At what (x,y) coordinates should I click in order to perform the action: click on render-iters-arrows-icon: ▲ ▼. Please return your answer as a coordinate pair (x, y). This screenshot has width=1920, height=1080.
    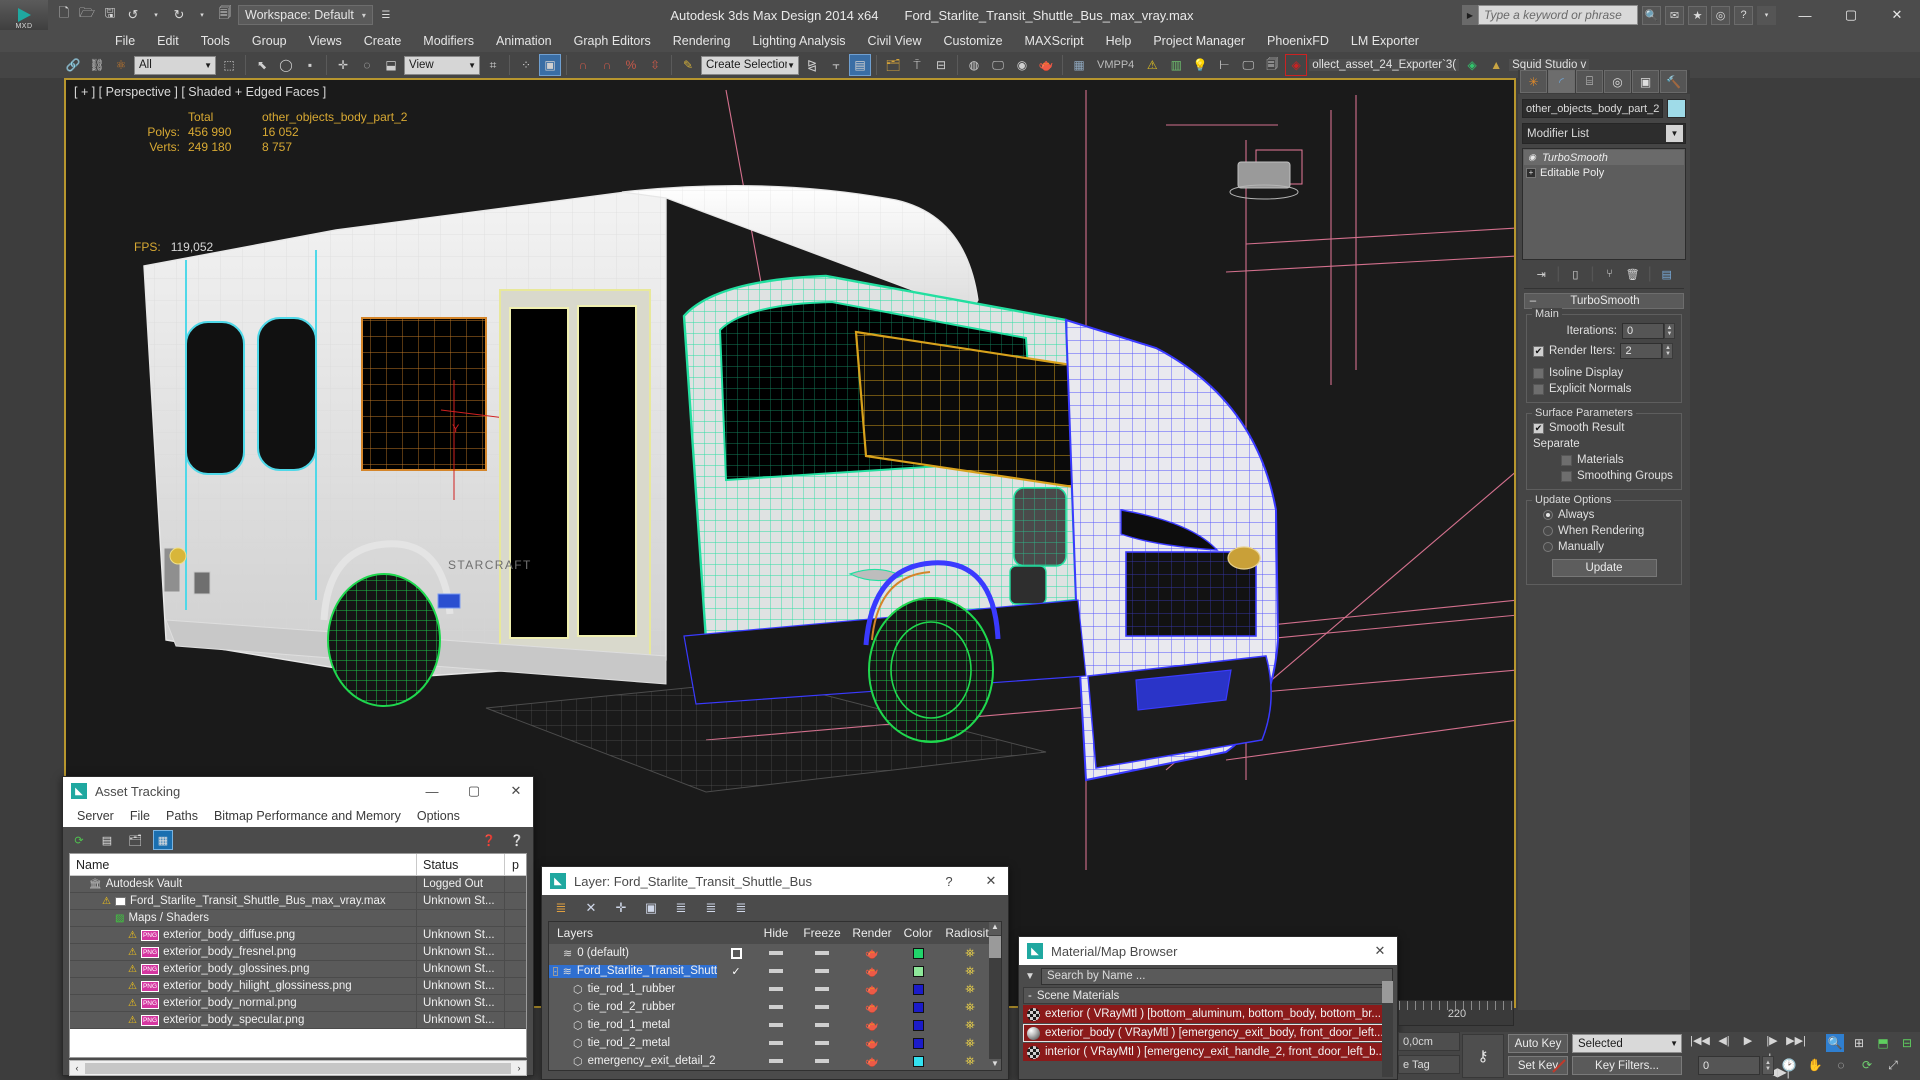
    Looking at the image, I should click on (1668, 351).